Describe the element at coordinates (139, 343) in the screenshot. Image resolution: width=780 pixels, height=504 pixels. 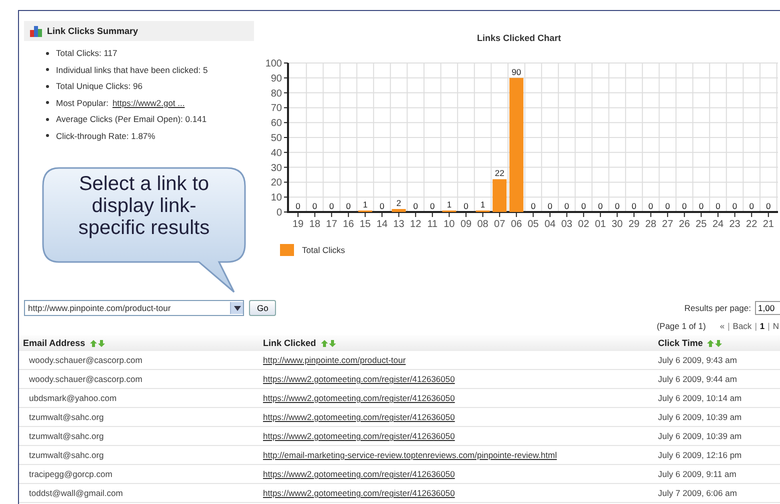
I see `column-header: Email Address` at that location.